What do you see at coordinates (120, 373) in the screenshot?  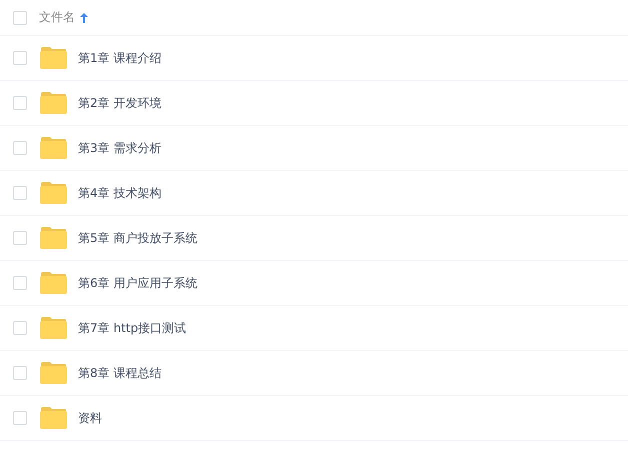 I see `file-name: 第8章 课程总结` at bounding box center [120, 373].